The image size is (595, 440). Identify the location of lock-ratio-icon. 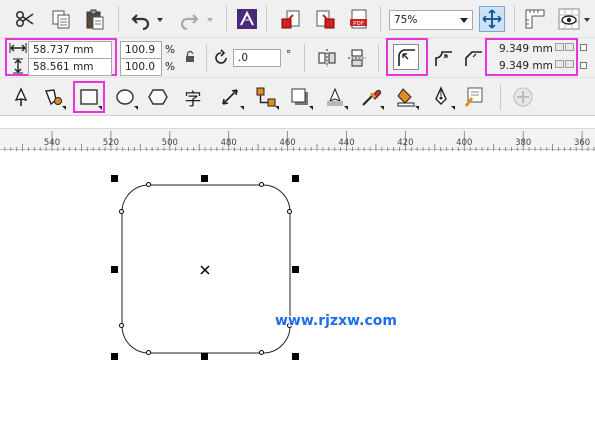
(190, 57).